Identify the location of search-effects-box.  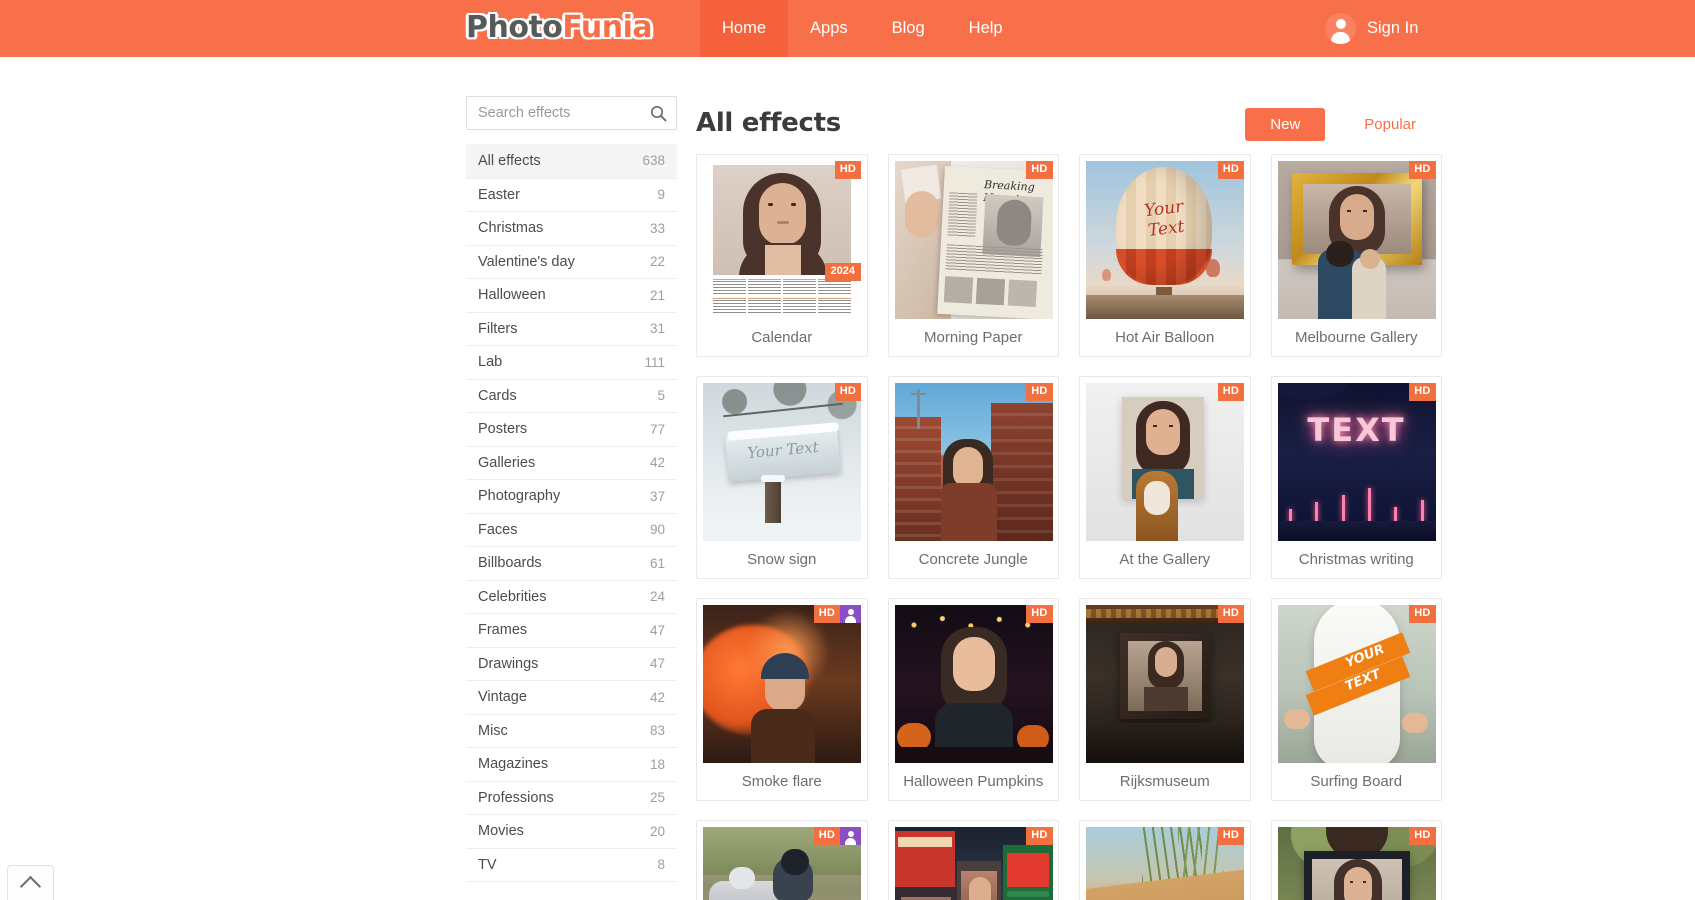
(571, 113).